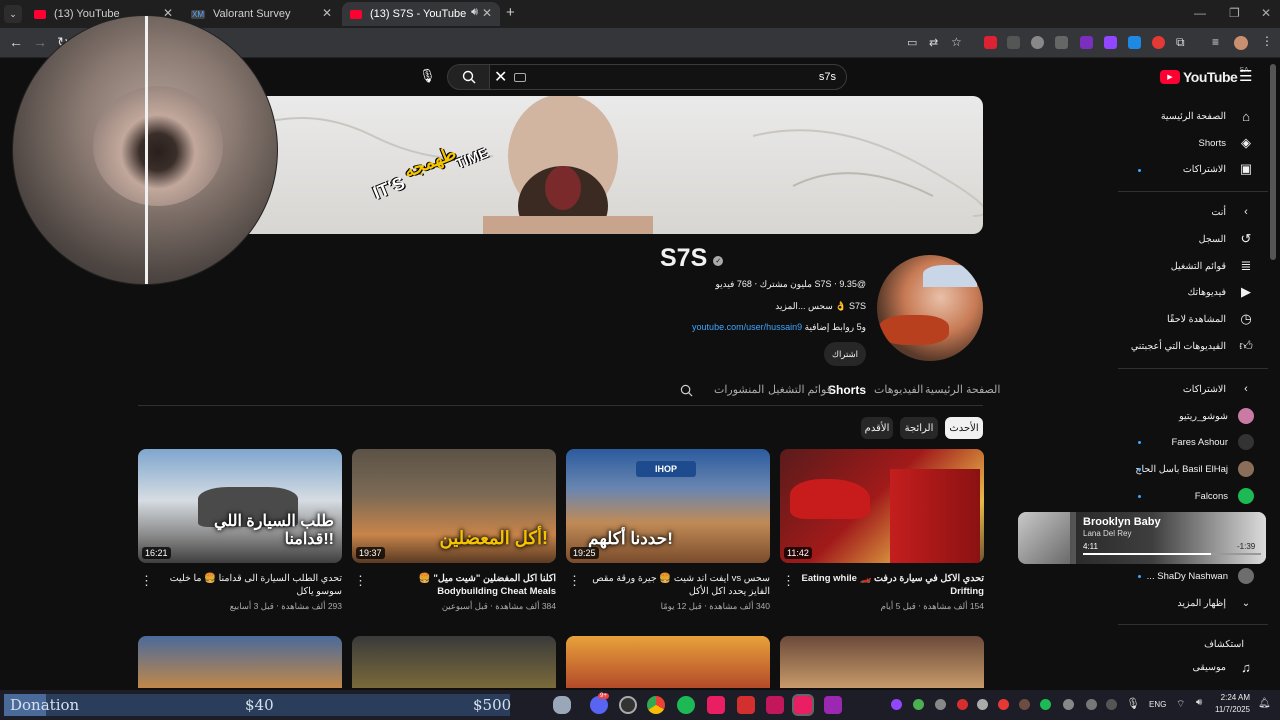 The height and width of the screenshot is (720, 1280). What do you see at coordinates (1200, 13) in the screenshot?
I see `minimize-icon: —` at bounding box center [1200, 13].